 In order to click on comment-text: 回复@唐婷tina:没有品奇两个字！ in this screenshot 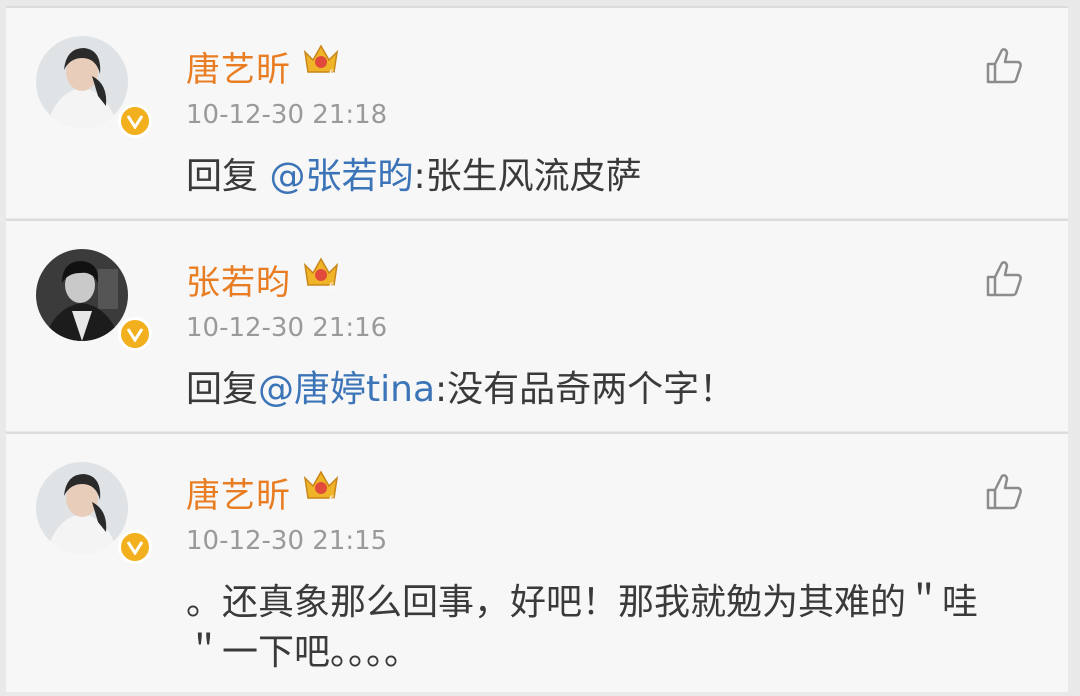, I will do `click(592, 390)`.